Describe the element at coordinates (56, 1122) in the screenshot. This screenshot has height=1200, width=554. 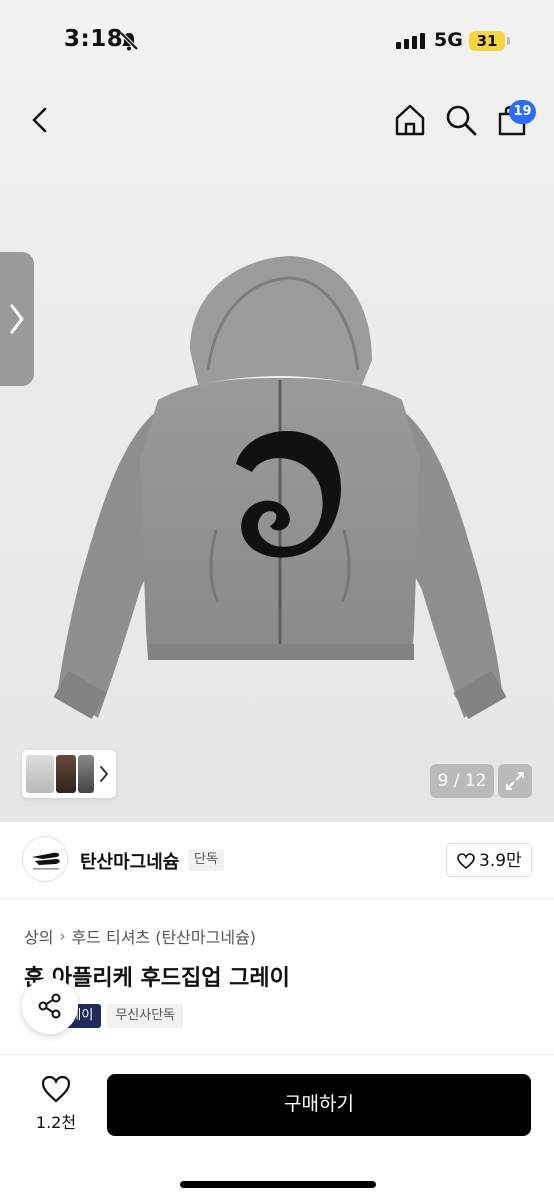
I see `wish-count: 1.2천` at that location.